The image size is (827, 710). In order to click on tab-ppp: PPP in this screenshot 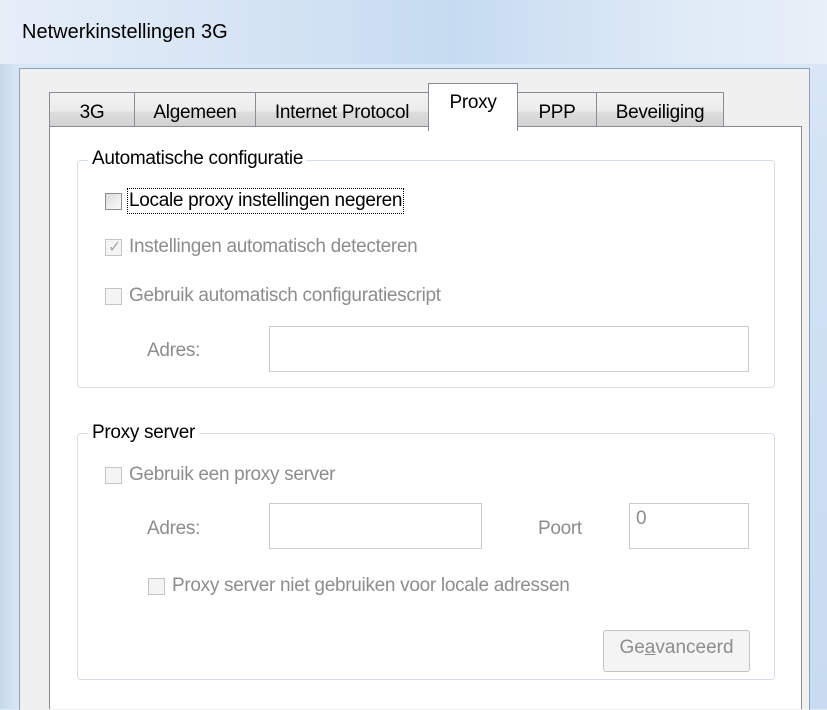, I will do `click(557, 111)`.